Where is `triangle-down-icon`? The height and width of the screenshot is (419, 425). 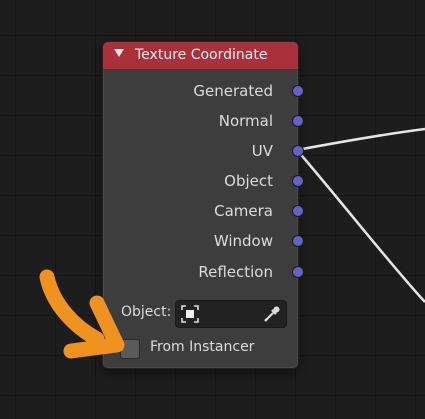
triangle-down-icon is located at coordinates (119, 53).